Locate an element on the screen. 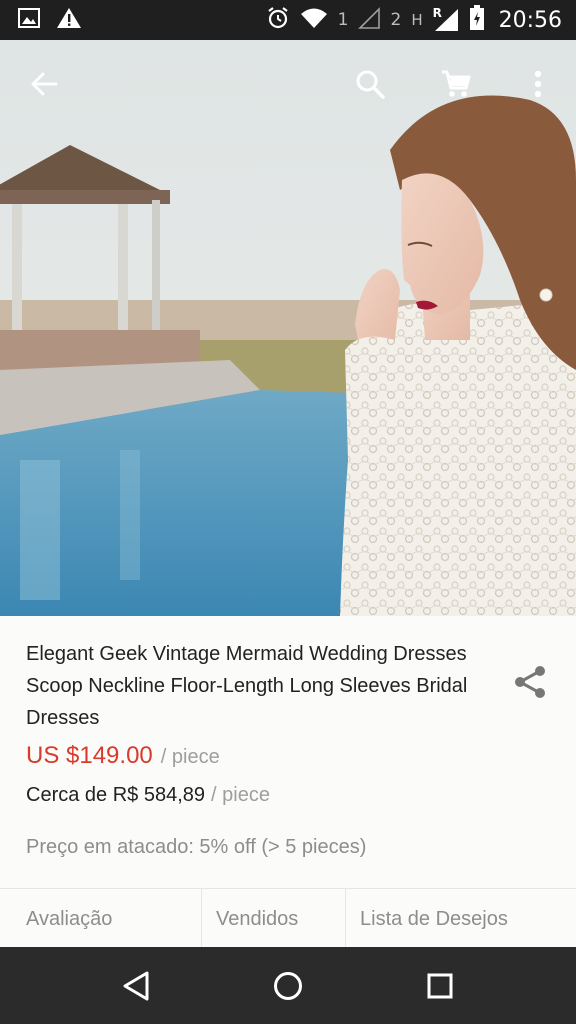 The image size is (576, 1024). approx-price: Cerca de R$ 584,89 is located at coordinates (116, 795).